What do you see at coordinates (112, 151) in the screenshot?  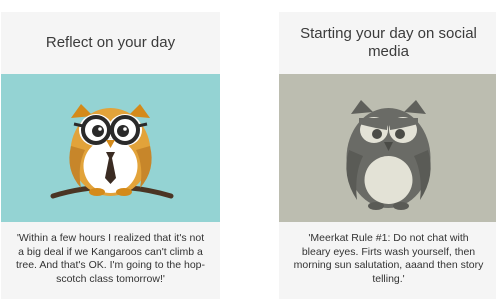 I see `owl-with-glasses-icon` at bounding box center [112, 151].